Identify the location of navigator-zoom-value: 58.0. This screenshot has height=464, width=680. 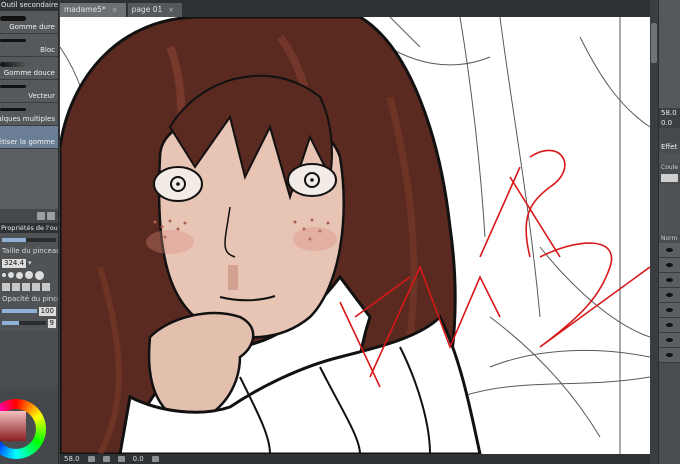
(669, 113).